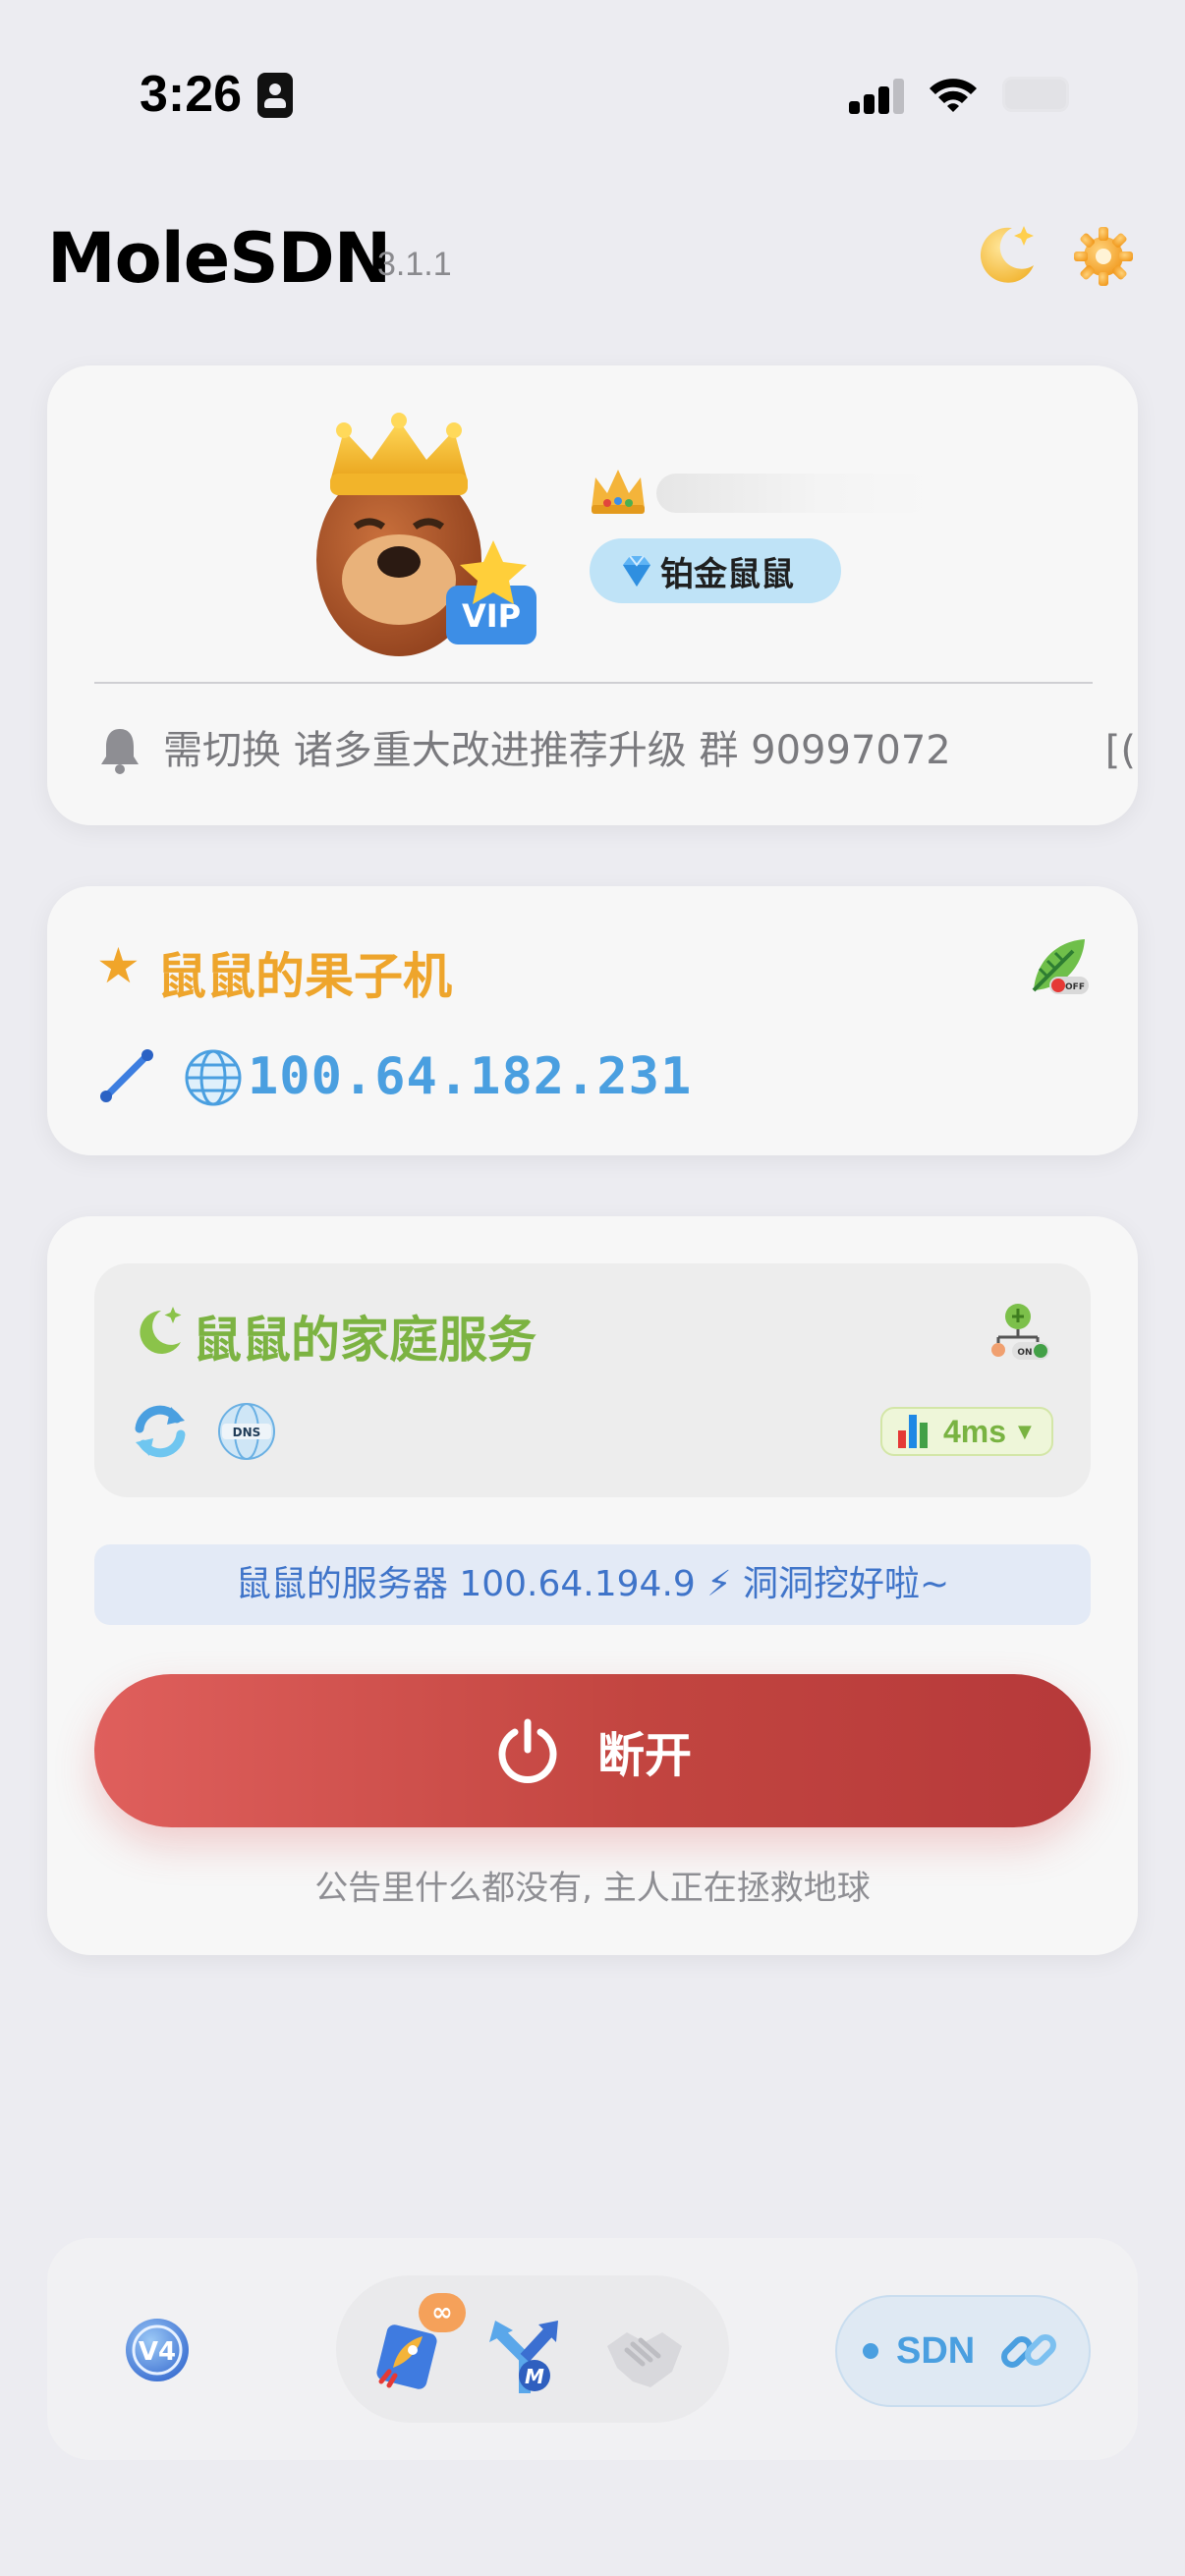 This screenshot has width=1185, height=2576. I want to click on membership-tier-badge: 铂金鼠鼠, so click(716, 570).